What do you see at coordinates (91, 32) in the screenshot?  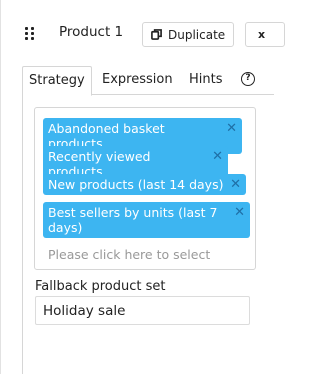 I see `panel-title: Product 1` at bounding box center [91, 32].